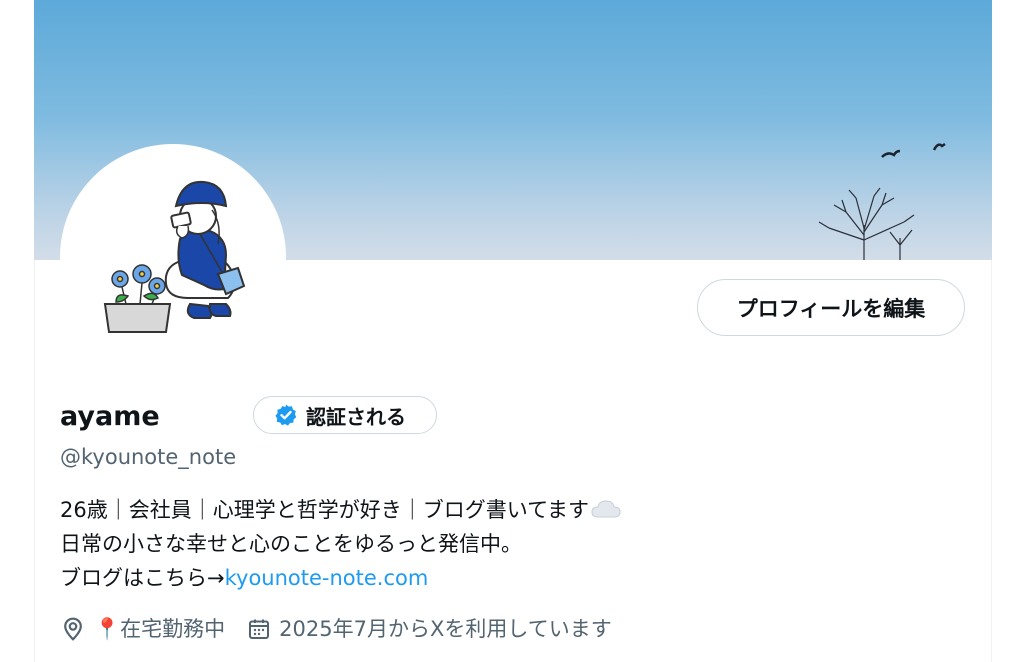 Image resolution: width=1027 pixels, height=662 pixels. I want to click on bio-line-3: ブログはこちら→kyounote-note.com, so click(340, 578).